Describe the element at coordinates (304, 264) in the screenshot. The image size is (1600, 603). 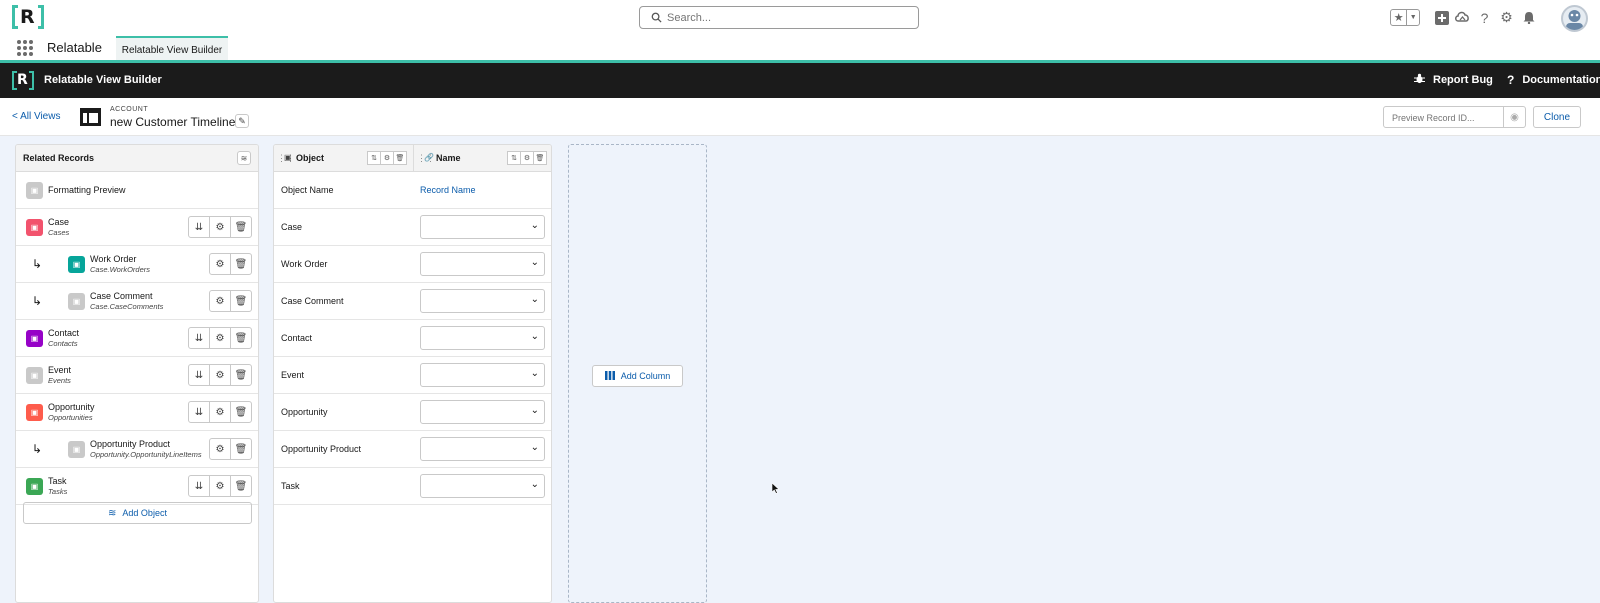
I see `row-object-label: Work Order` at that location.